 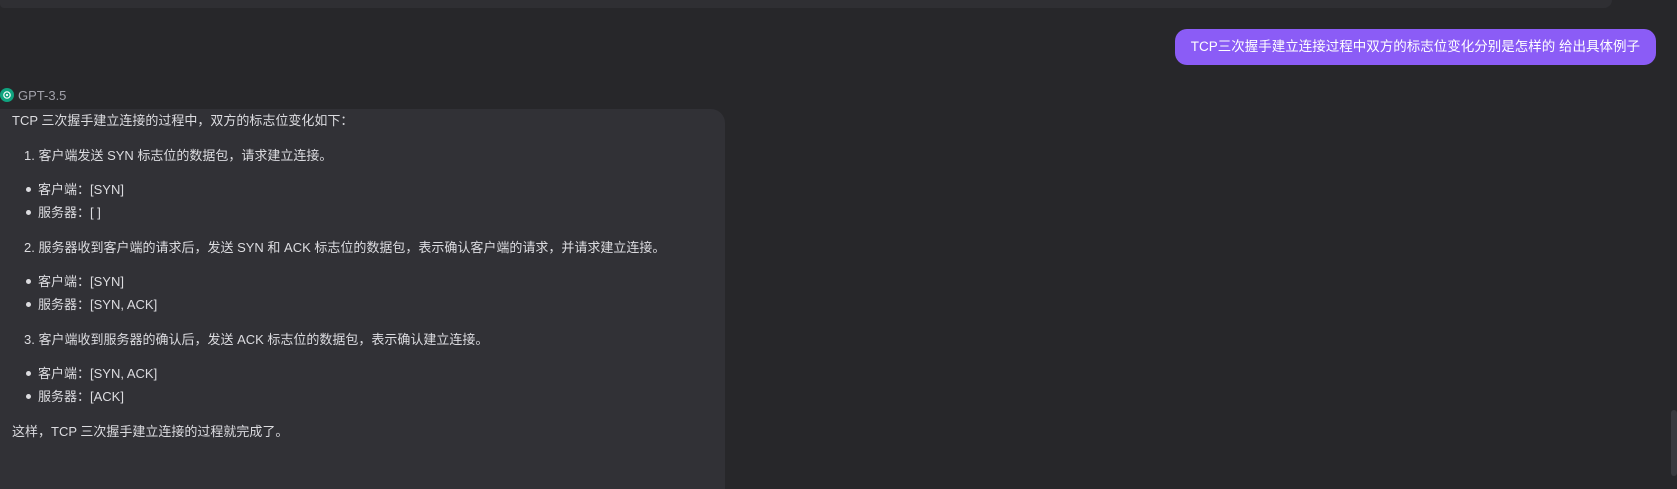 I want to click on answer-conclusion: 这样，TCP 三次握手建立连接的过程就完成了。, so click(x=150, y=431).